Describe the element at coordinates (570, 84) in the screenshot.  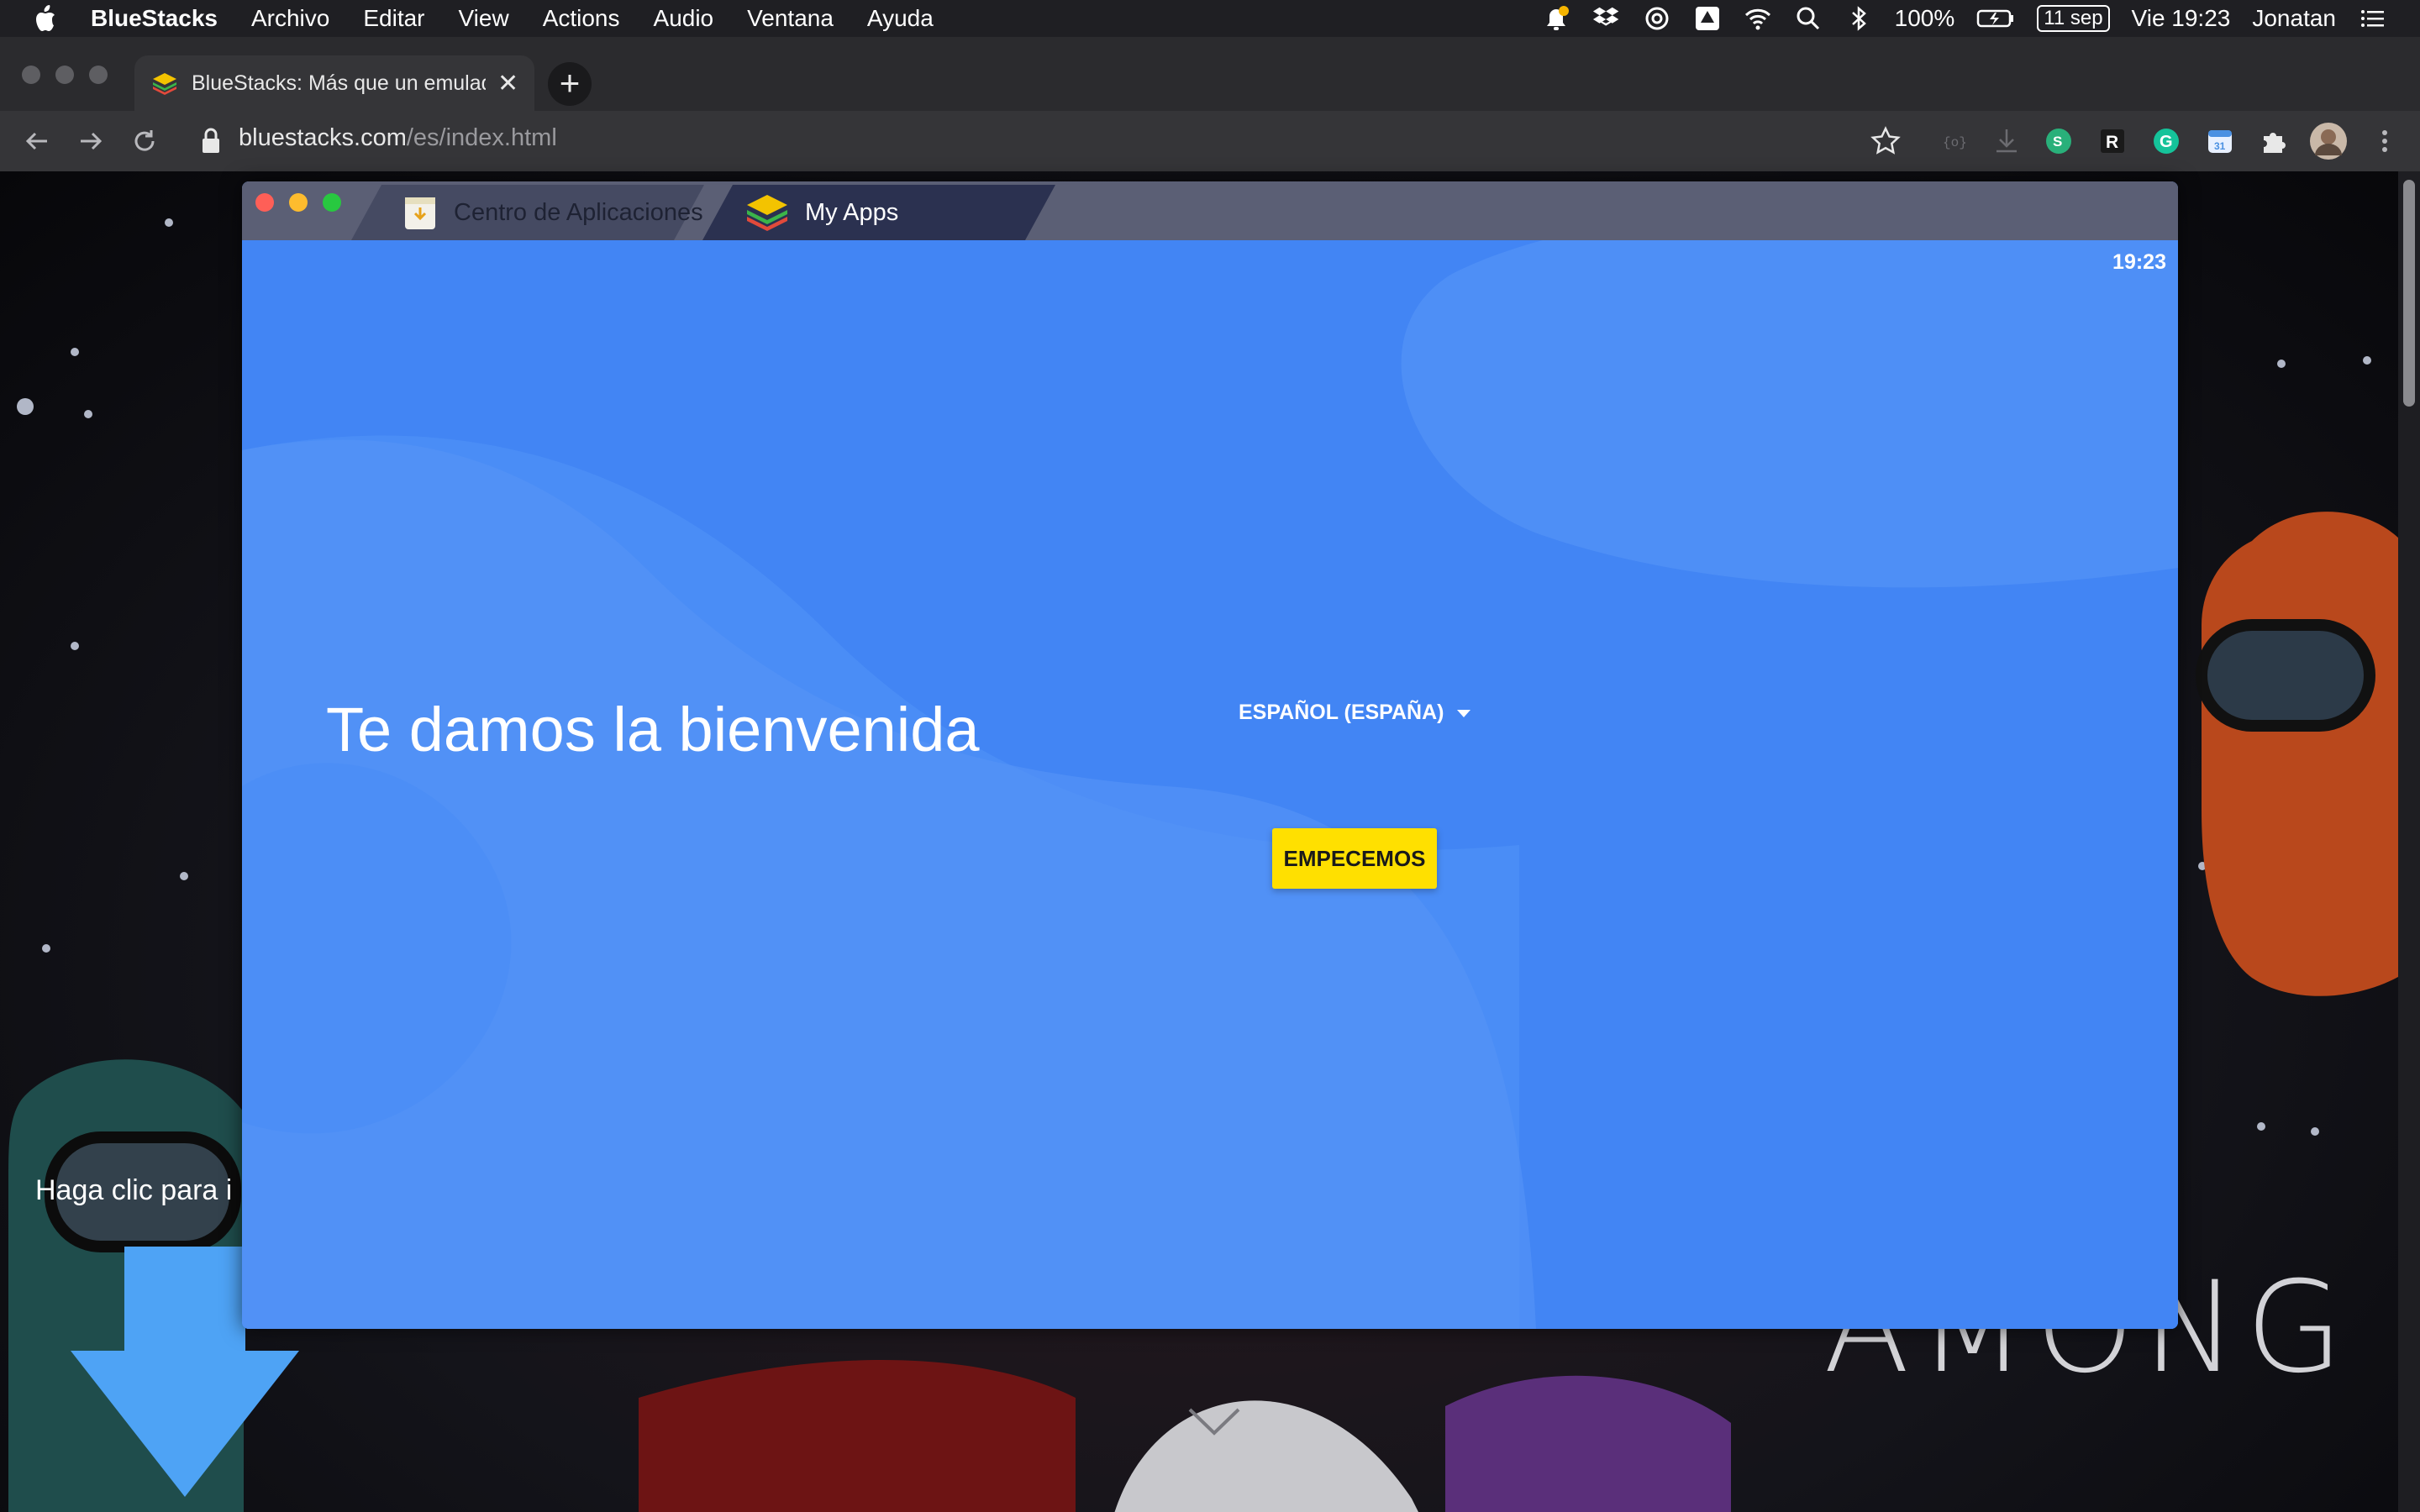
I see `new-tab-button: +` at that location.